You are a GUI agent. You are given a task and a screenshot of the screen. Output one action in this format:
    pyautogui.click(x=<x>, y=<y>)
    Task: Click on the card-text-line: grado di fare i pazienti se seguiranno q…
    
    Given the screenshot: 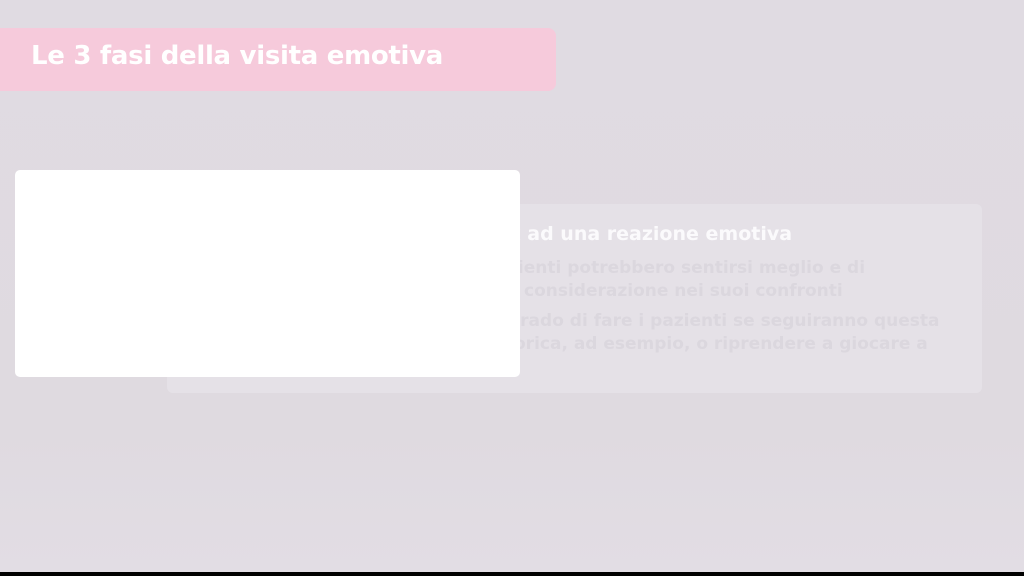 What is the action you would take?
    pyautogui.click(x=724, y=321)
    